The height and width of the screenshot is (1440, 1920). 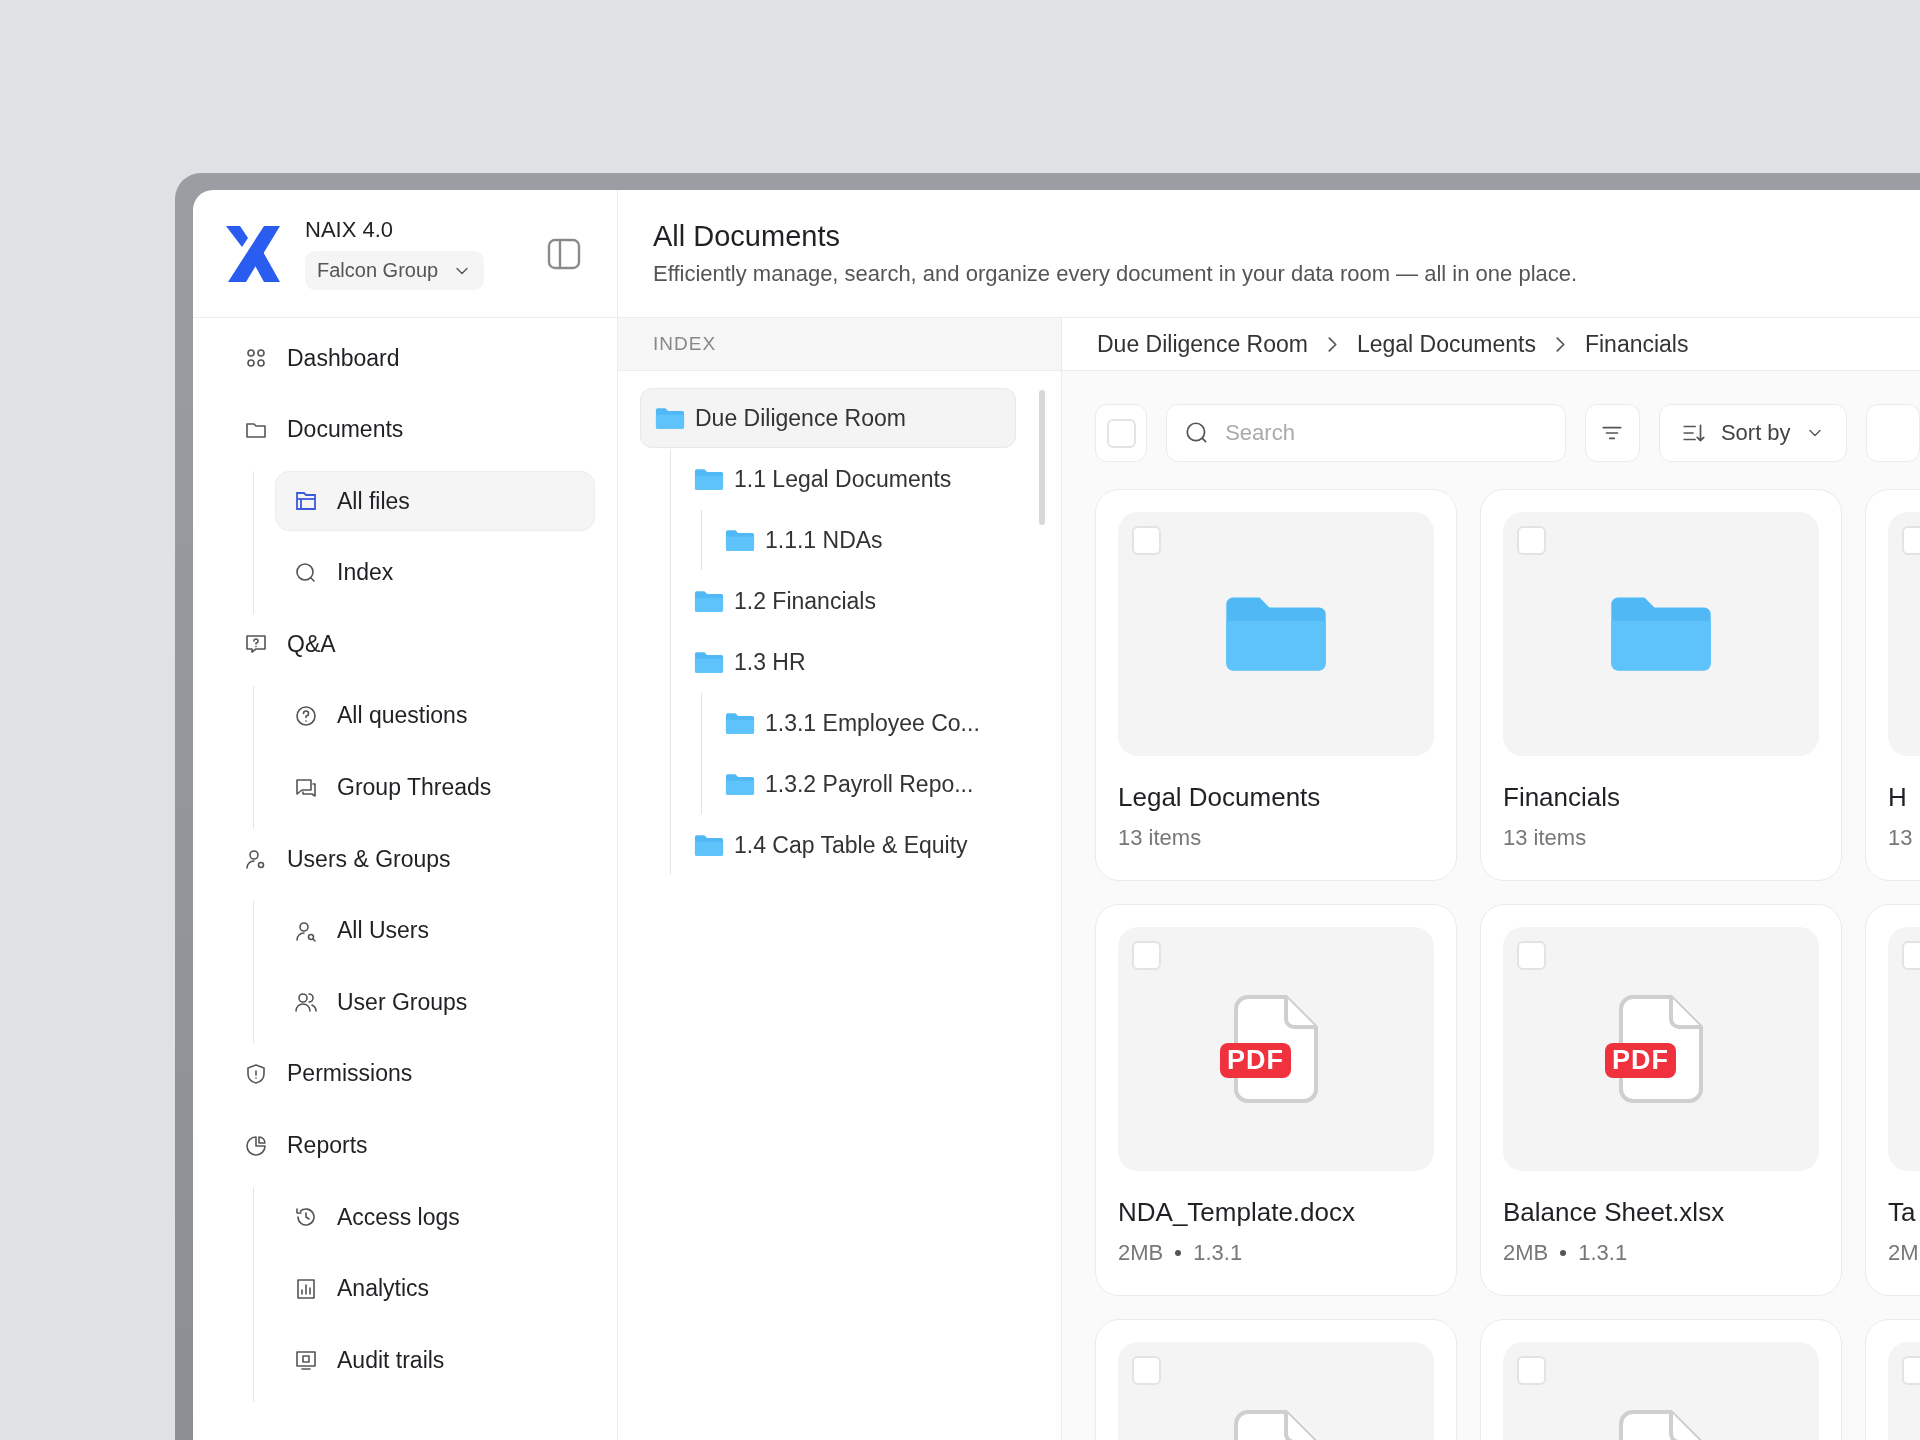 I want to click on nav-item: User Groups, so click(x=435, y=1002).